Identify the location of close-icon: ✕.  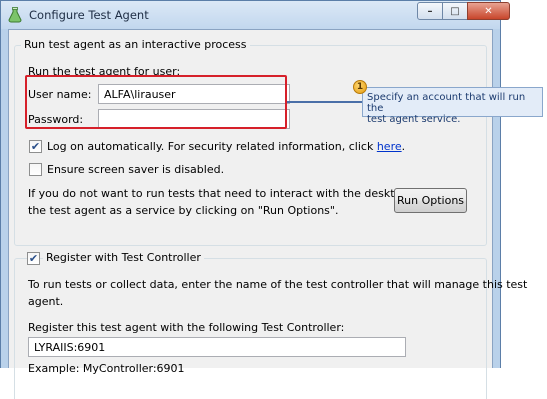
(488, 11).